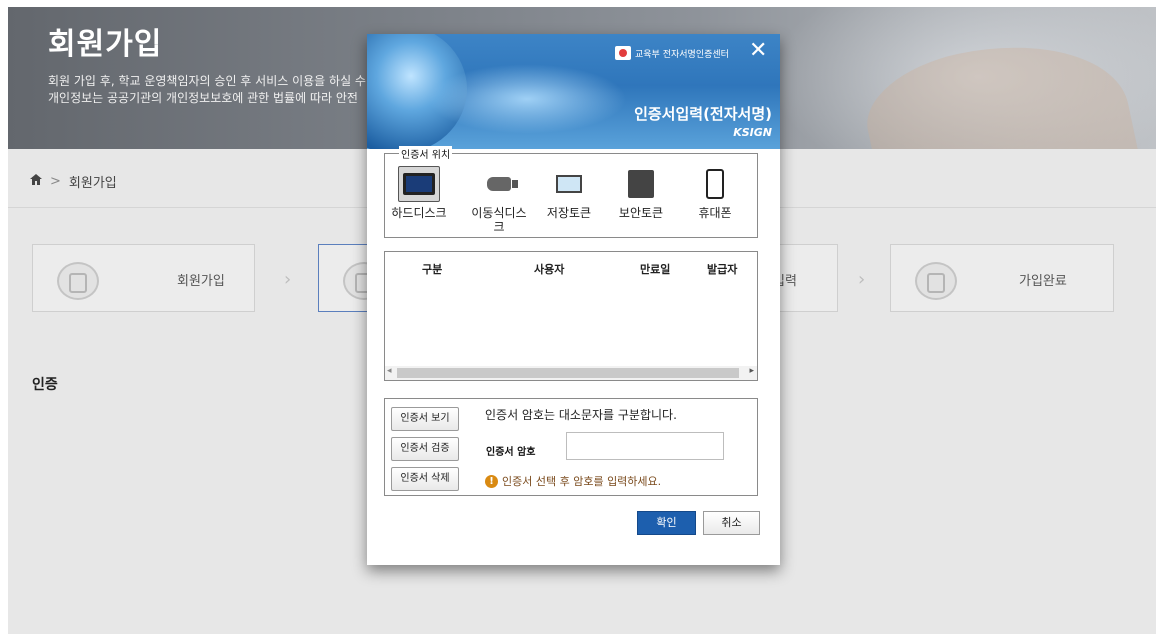 Image resolution: width=1163 pixels, height=634 pixels. I want to click on case-sensitive-note: 인증서 암호는 대소문자를 구분합니다., so click(581, 415).